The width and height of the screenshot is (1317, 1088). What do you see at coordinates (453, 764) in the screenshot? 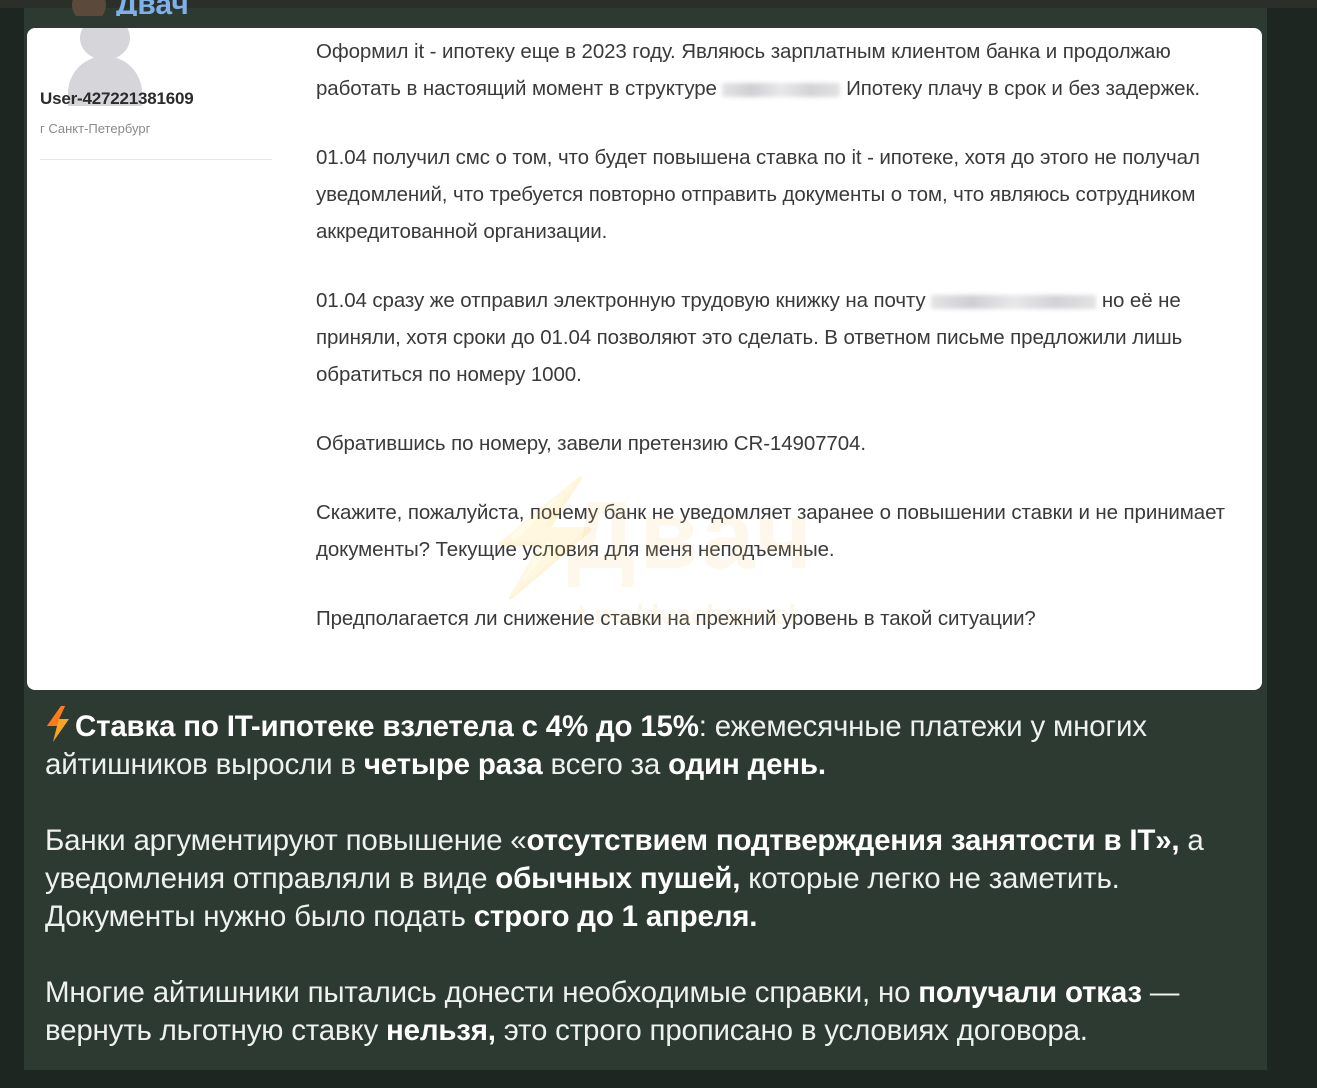
I see `caption-bold: четыре раза` at bounding box center [453, 764].